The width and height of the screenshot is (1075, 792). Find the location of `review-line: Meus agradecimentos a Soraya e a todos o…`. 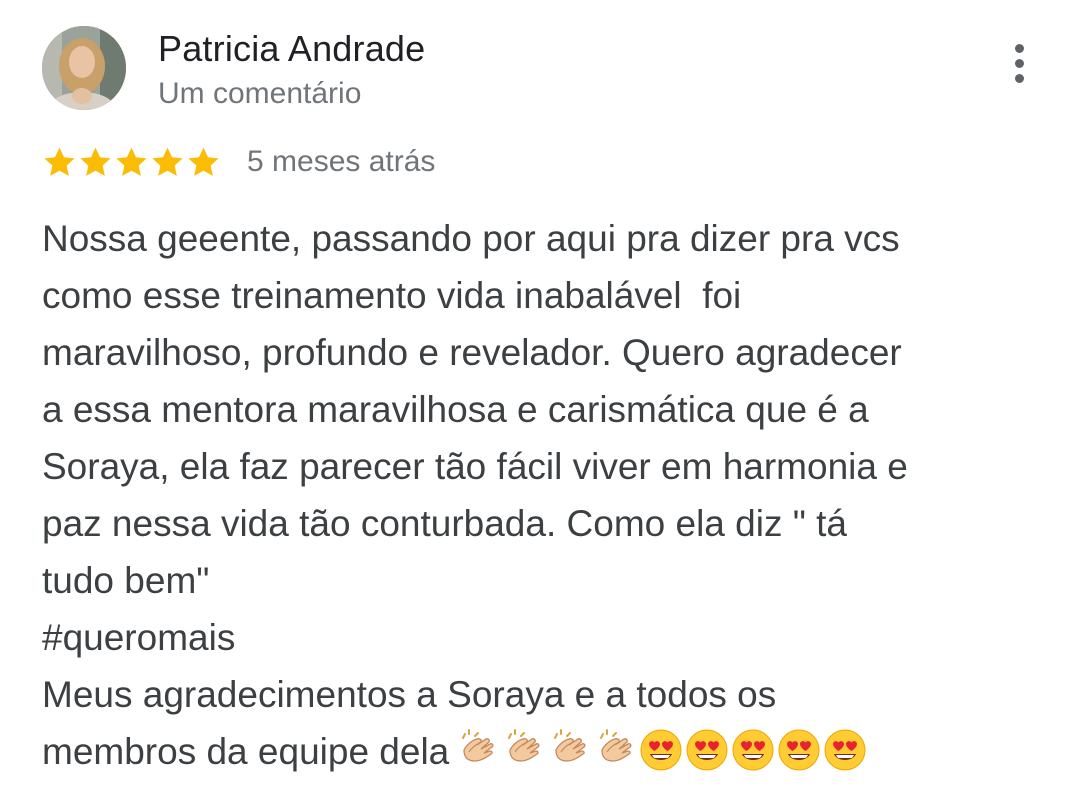

review-line: Meus agradecimentos a Soraya e a todos o… is located at coordinates (542, 694).